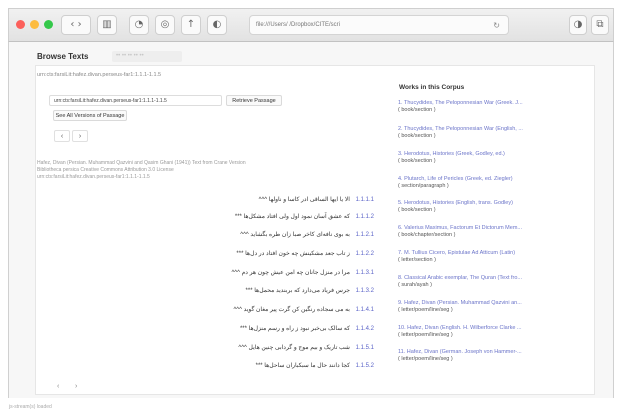 This screenshot has width=624, height=419. Describe the element at coordinates (496, 25) in the screenshot. I see `reload-icon: ↻` at that location.